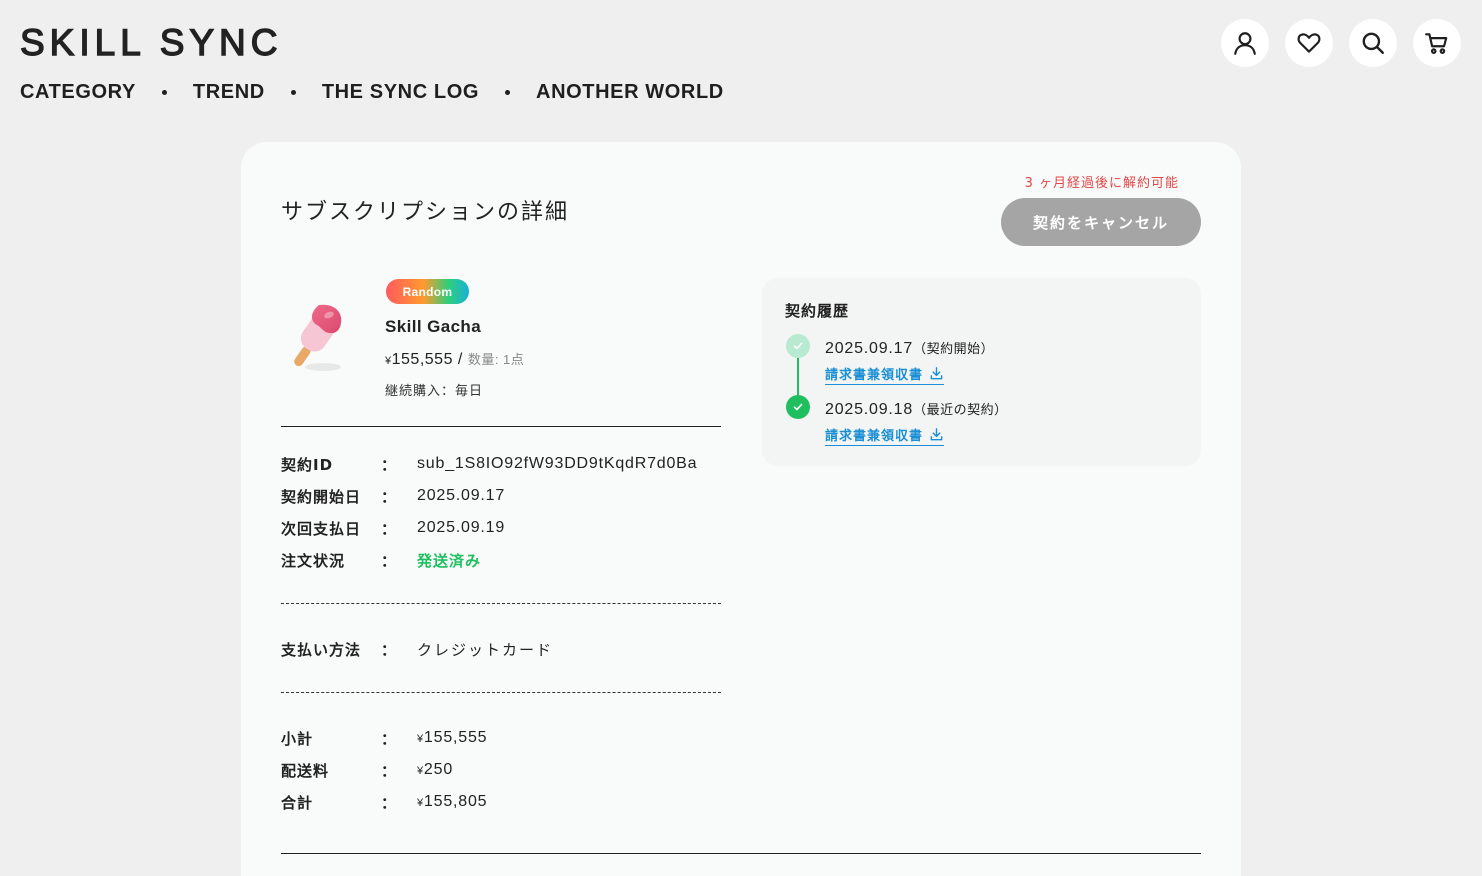 This screenshot has height=876, width=1482. What do you see at coordinates (151, 42) in the screenshot?
I see `site-logo: SKILL SYNC` at bounding box center [151, 42].